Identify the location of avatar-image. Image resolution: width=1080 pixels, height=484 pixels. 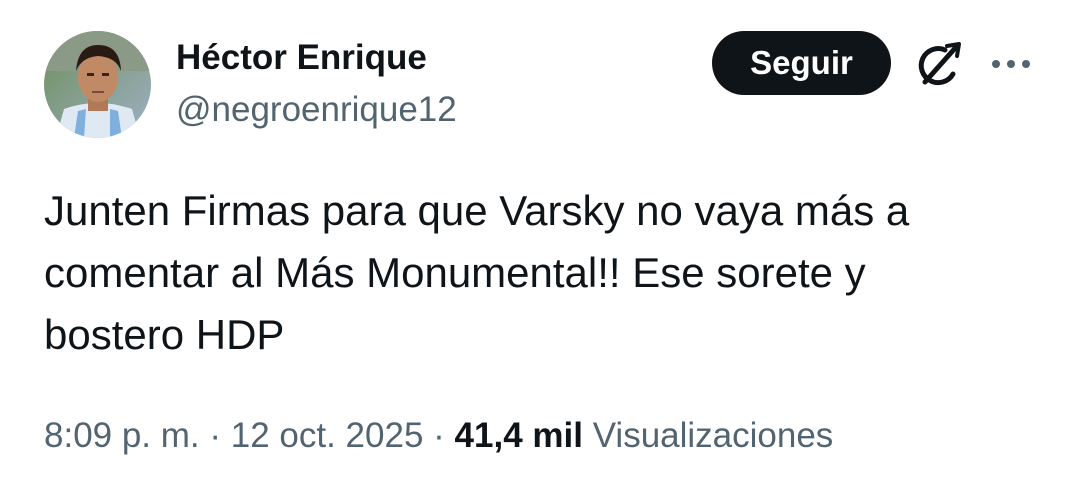
(97, 84).